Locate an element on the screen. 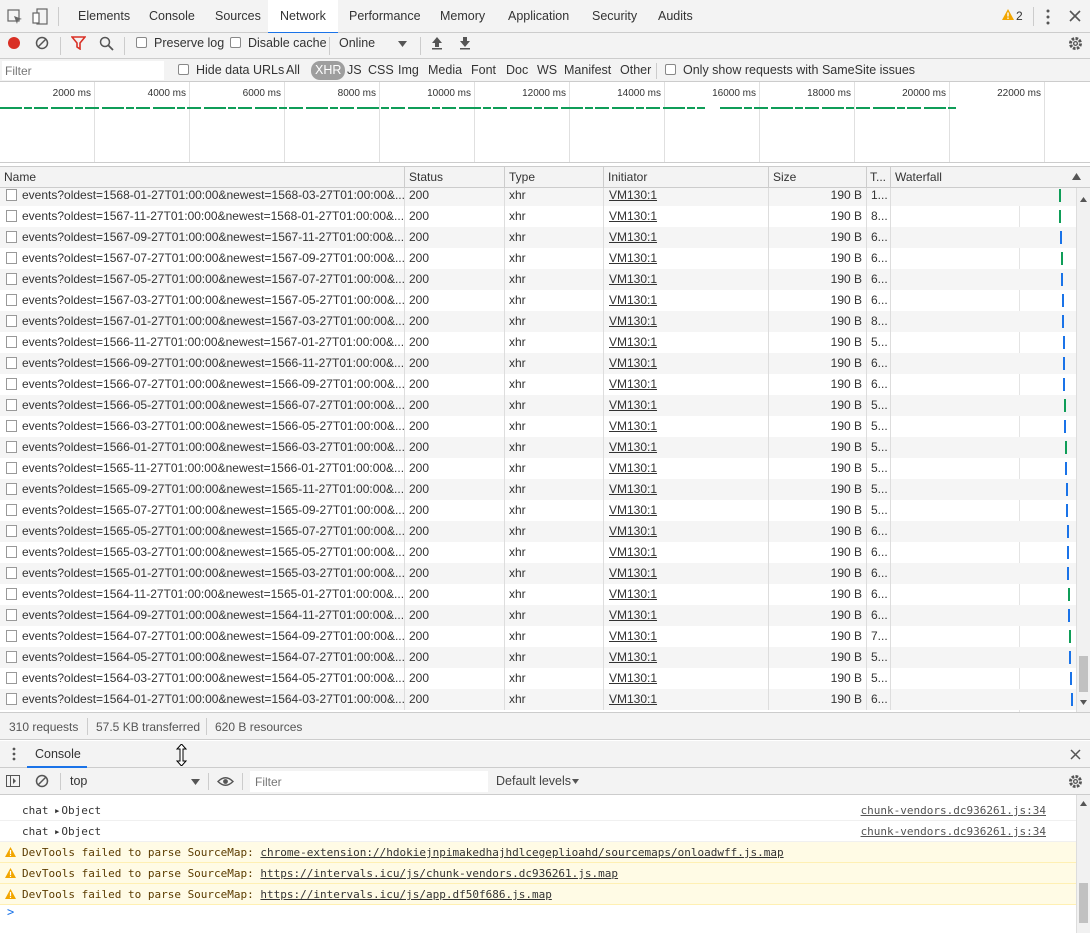  network-settings-gear-icon is located at coordinates (1075, 43).